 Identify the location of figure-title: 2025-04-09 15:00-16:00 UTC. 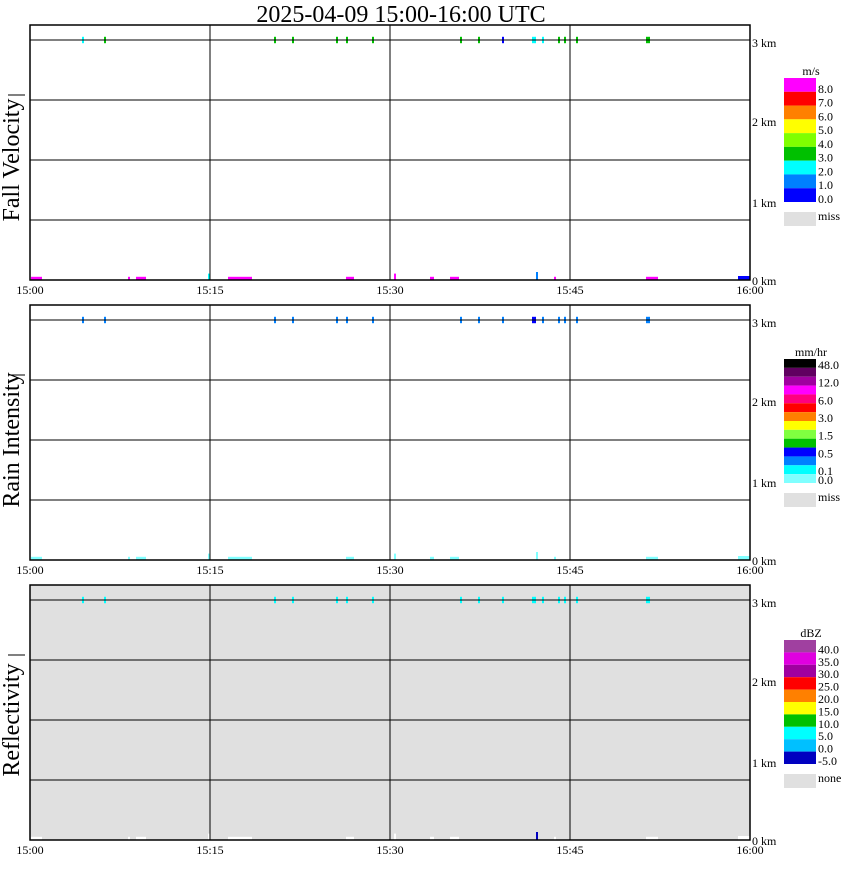
(400, 15).